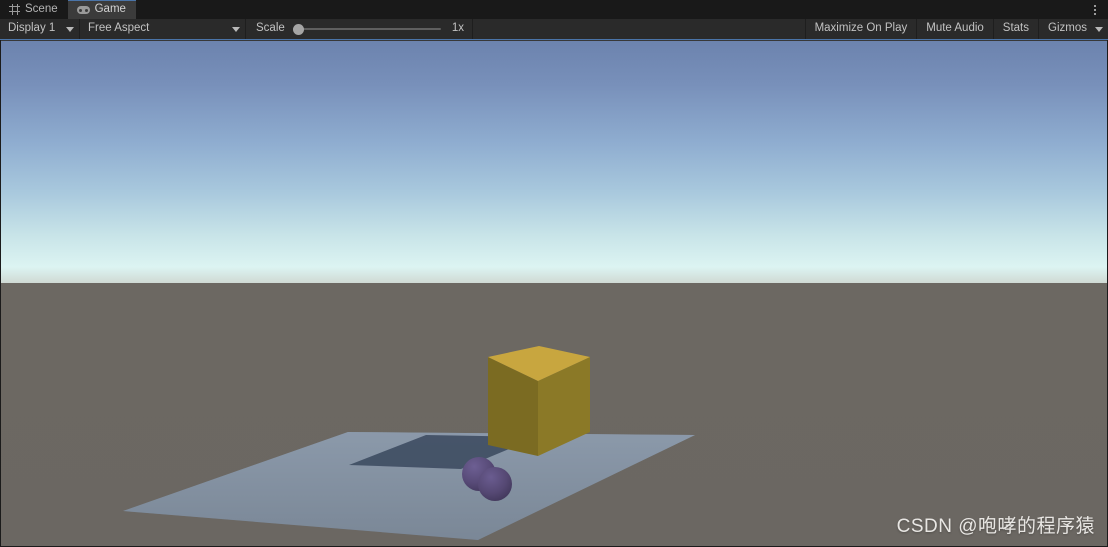  I want to click on mute-audio-label: Mute Audio, so click(955, 28).